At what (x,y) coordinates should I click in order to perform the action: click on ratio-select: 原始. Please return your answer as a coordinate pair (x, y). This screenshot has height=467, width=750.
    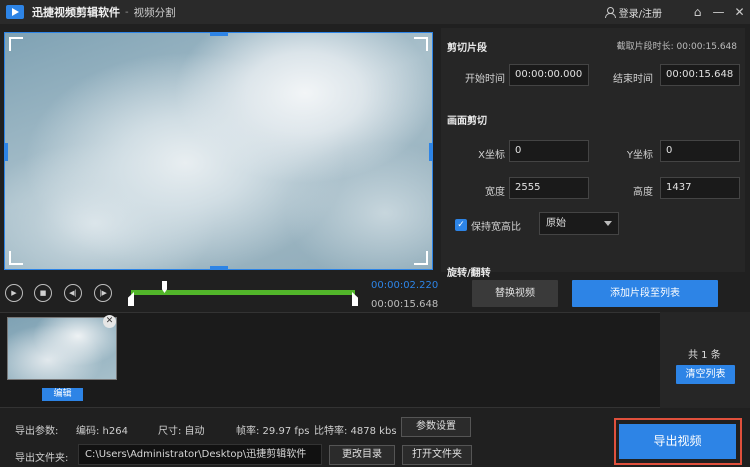
    Looking at the image, I should click on (579, 223).